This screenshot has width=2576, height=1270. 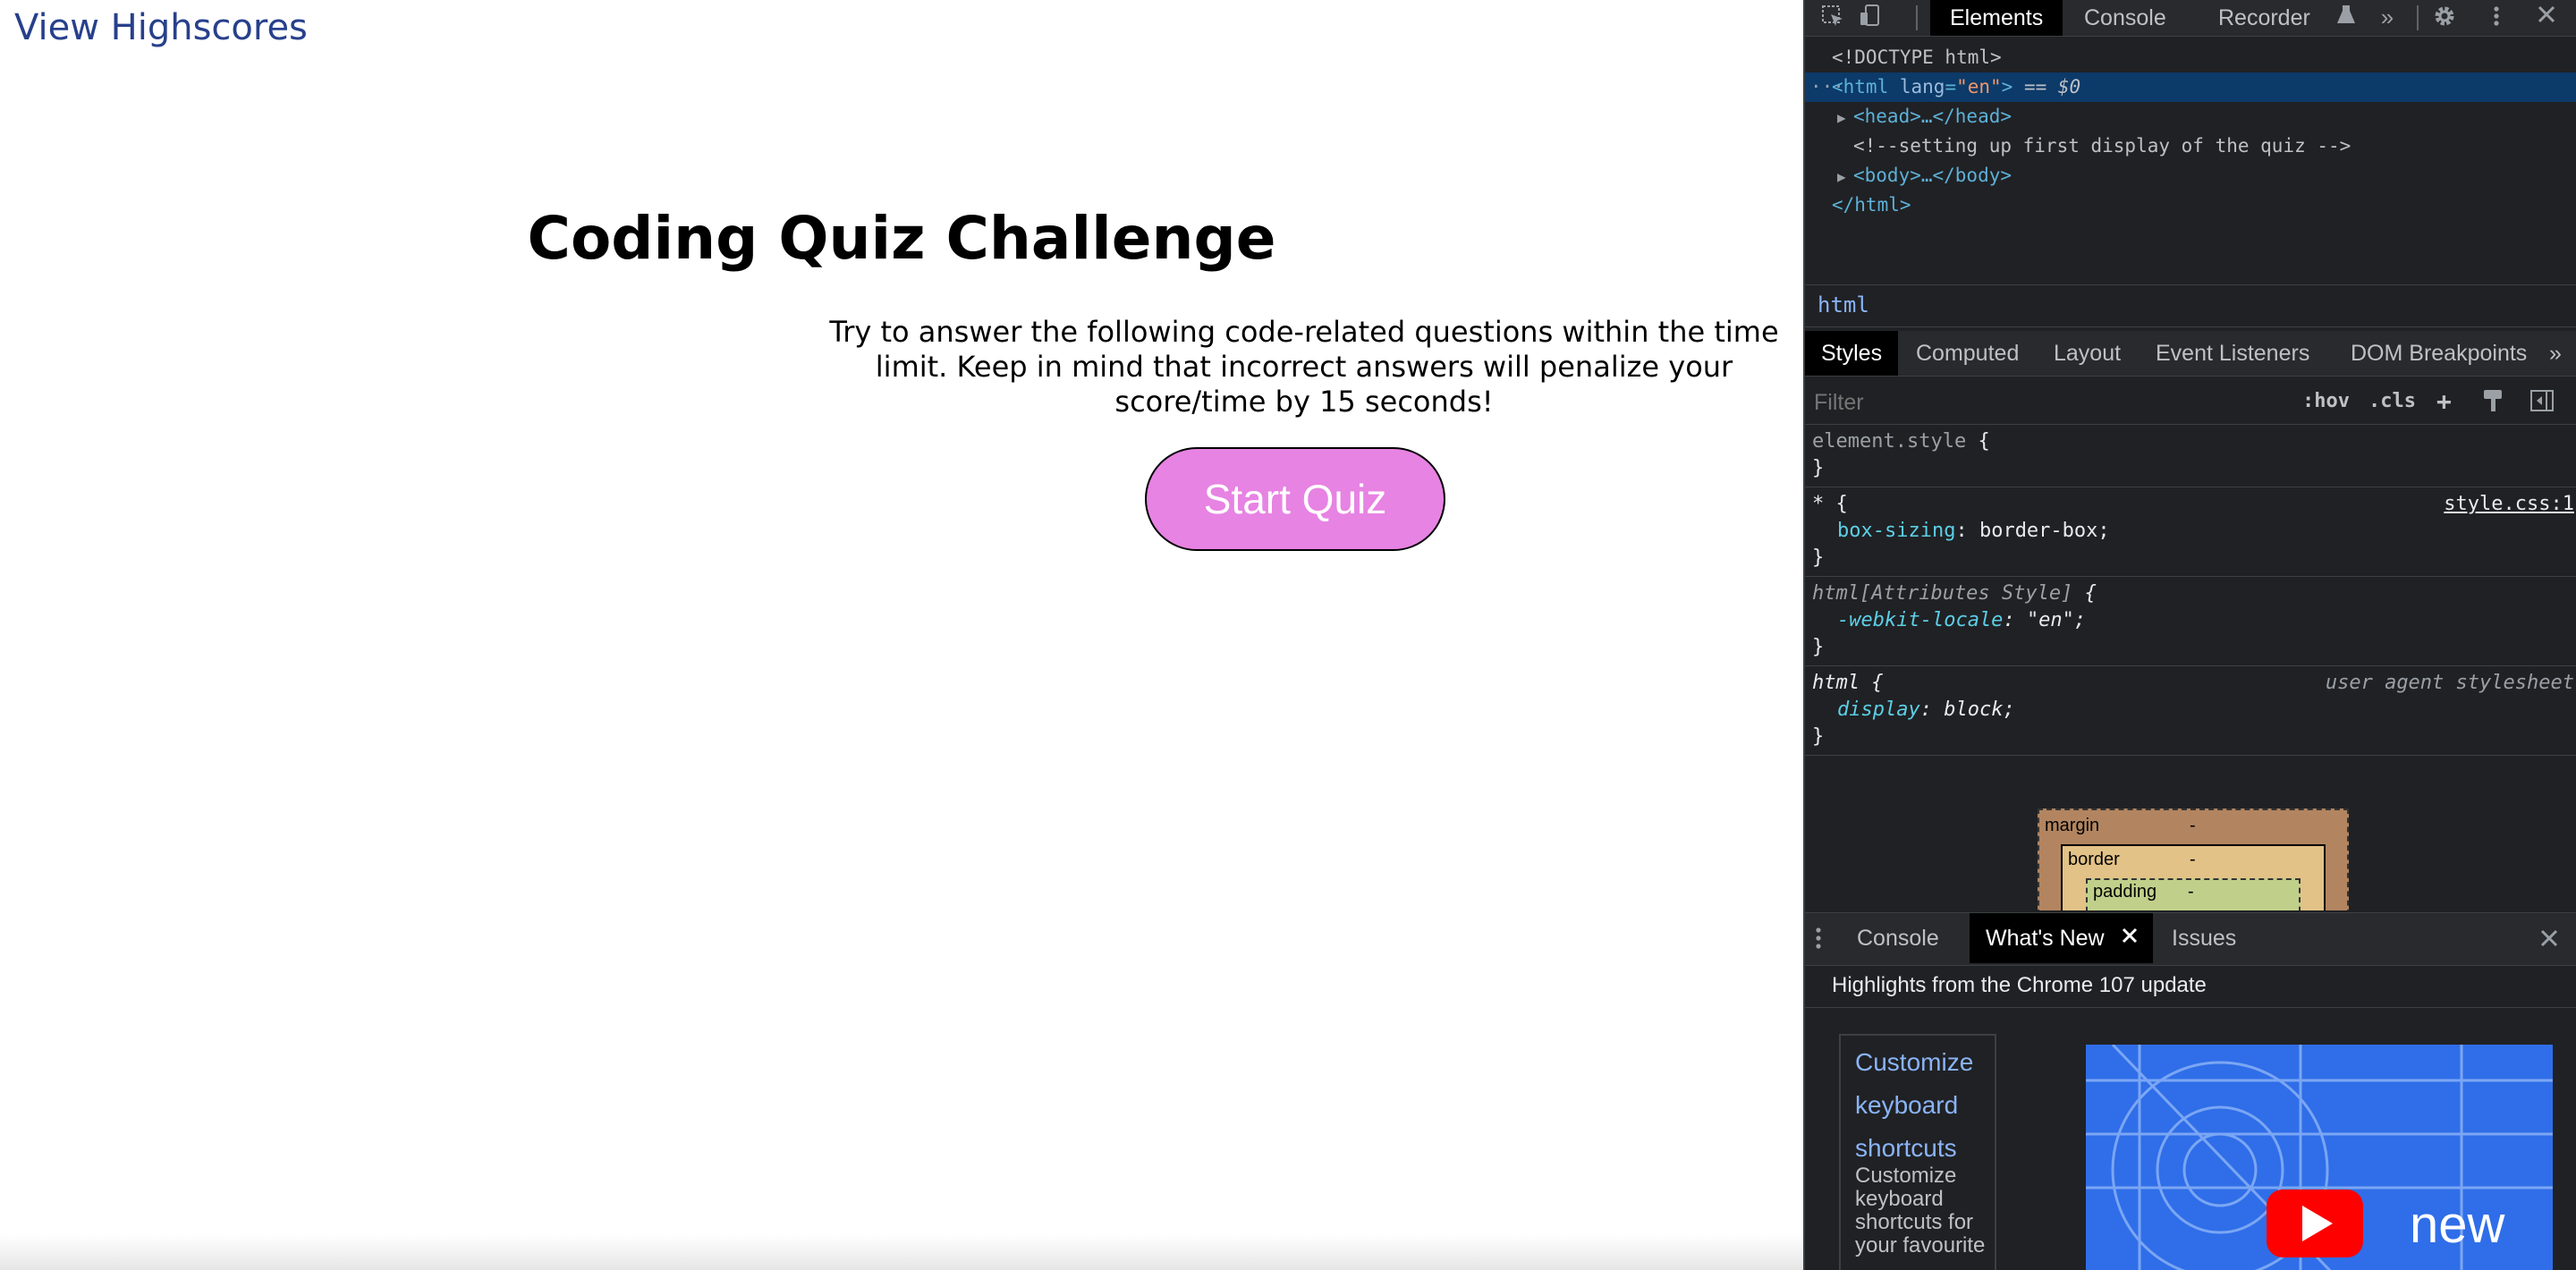 What do you see at coordinates (1924, 175) in the screenshot?
I see `dom-body-node: ▶ <body>…</body>` at bounding box center [1924, 175].